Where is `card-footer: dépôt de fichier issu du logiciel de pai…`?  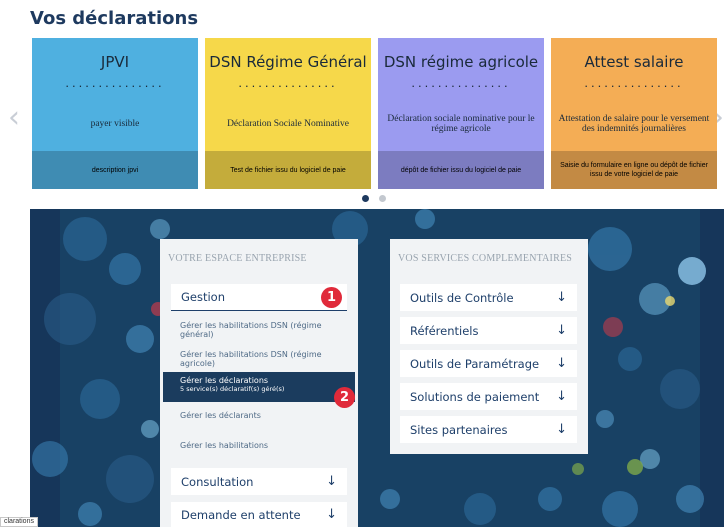 card-footer: dépôt de fichier issu du logiciel de pai… is located at coordinates (461, 170).